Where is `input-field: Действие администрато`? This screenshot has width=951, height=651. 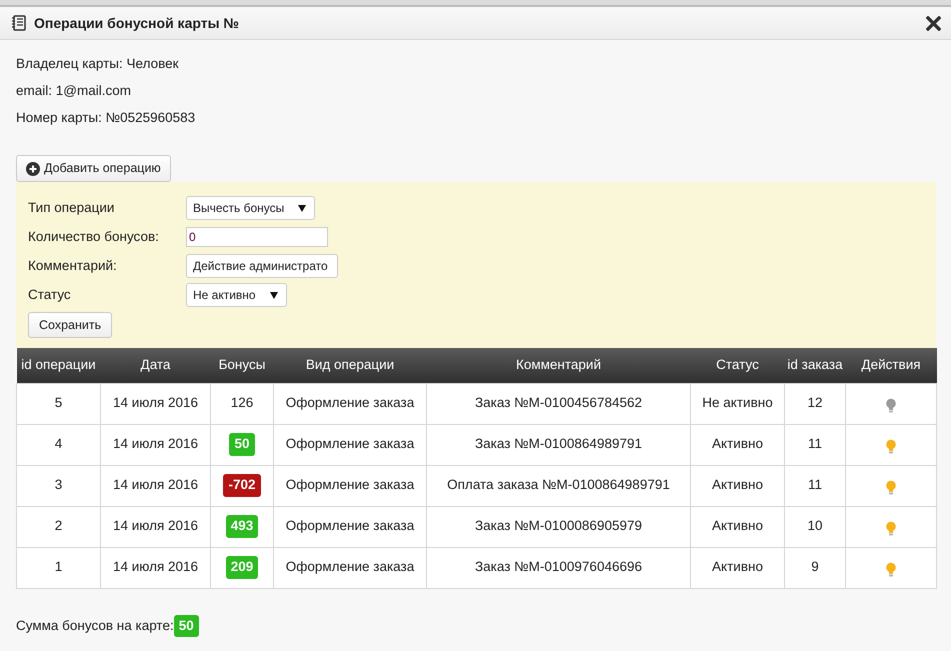 input-field: Действие администрато is located at coordinates (262, 266).